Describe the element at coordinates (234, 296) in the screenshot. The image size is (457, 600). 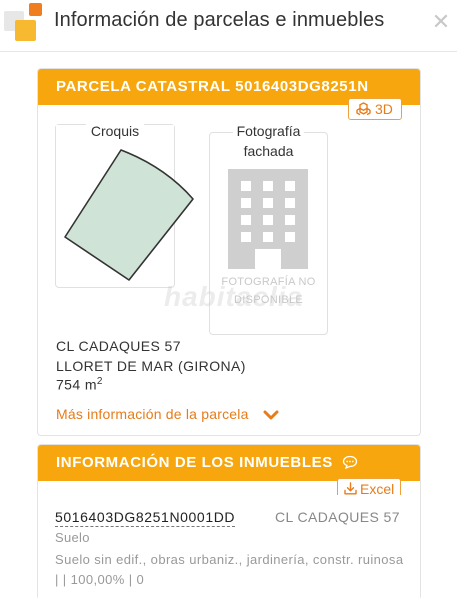
I see `watermark: habitaclia` at that location.